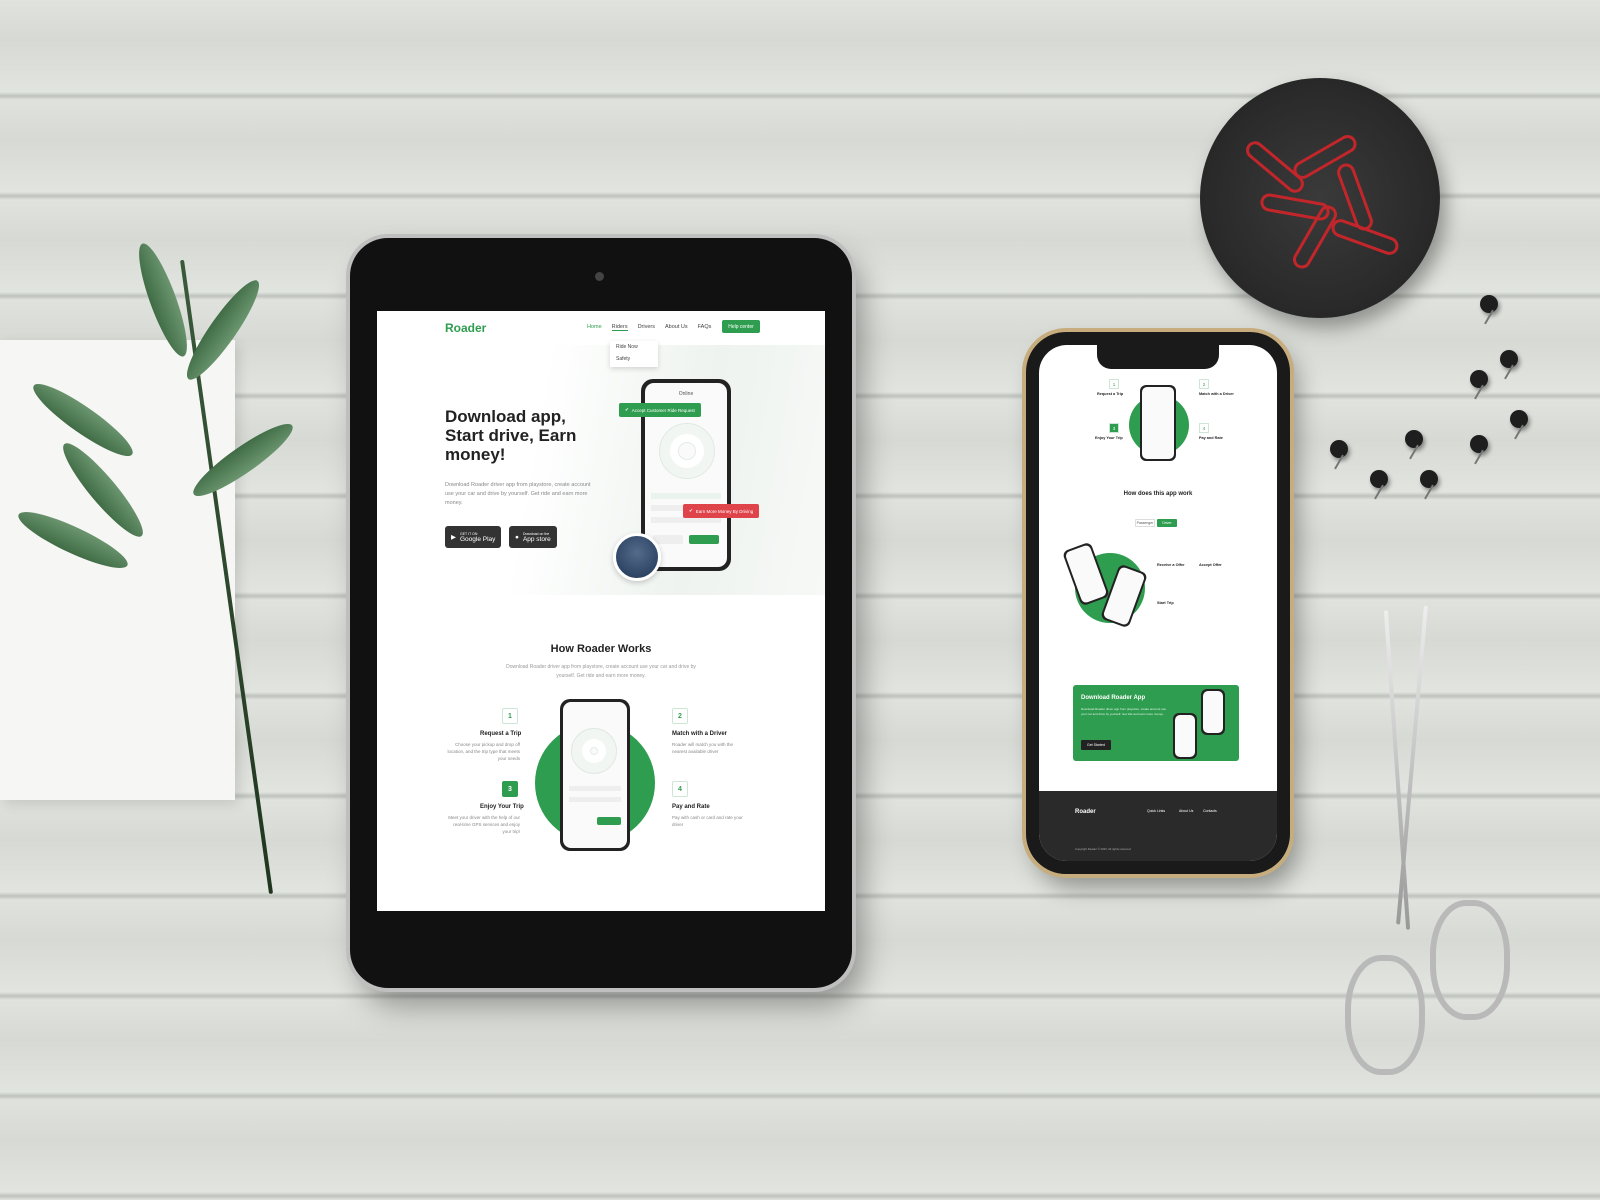 The height and width of the screenshot is (1200, 1600). What do you see at coordinates (680, 789) in the screenshot?
I see `step-4-number: 4` at bounding box center [680, 789].